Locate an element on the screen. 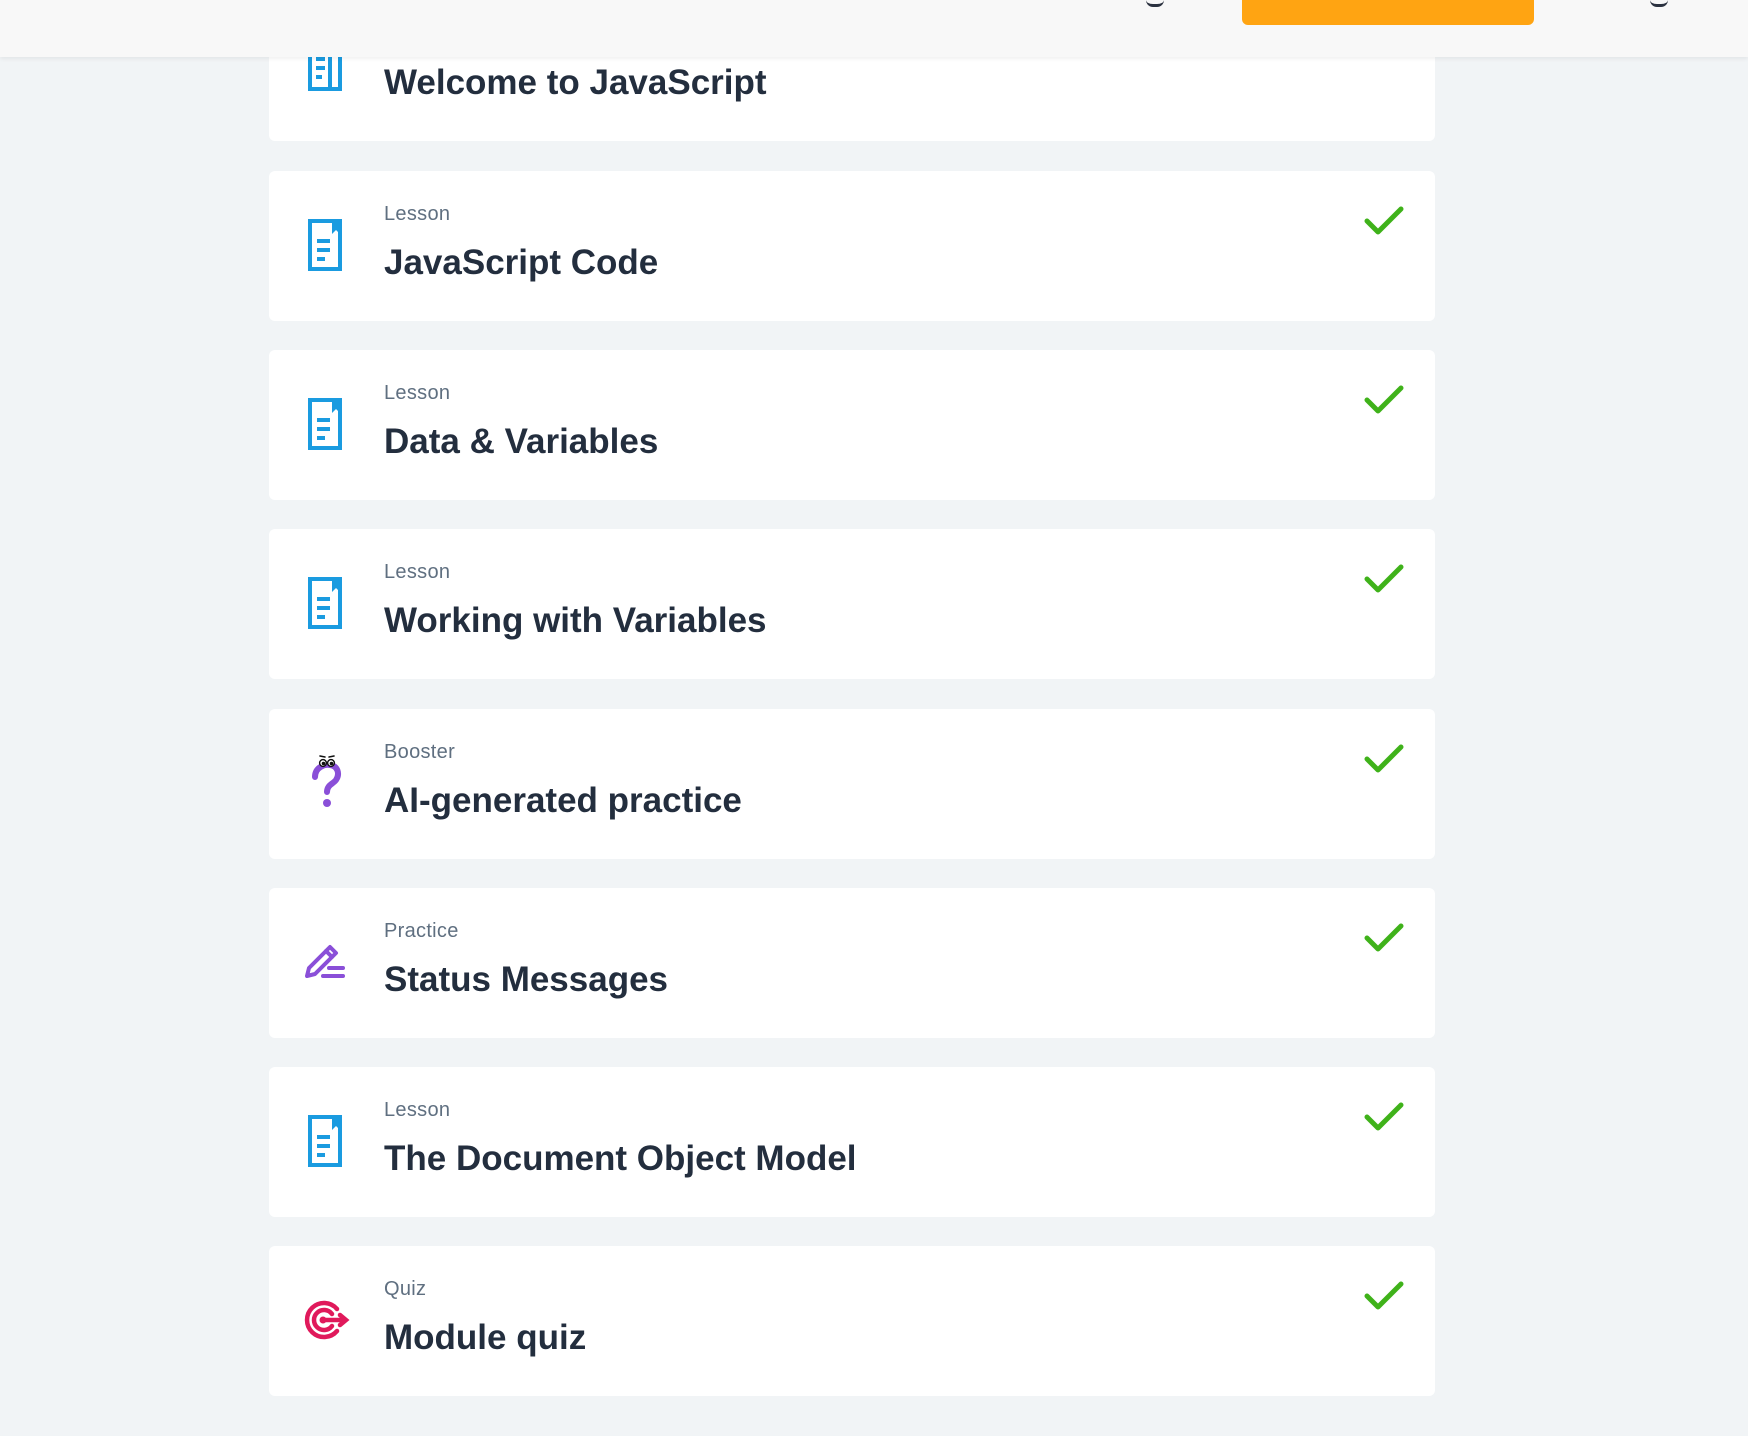  module-item-document-object-model: Lesson The Document Object Model is located at coordinates (852, 1142).